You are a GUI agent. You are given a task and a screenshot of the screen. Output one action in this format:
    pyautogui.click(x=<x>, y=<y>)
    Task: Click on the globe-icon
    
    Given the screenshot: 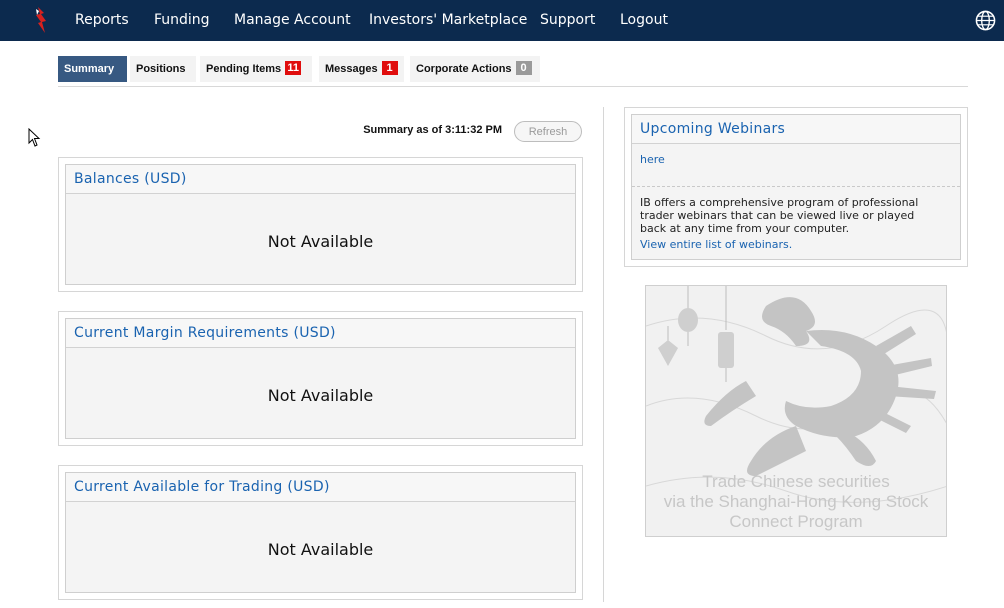 What is the action you would take?
    pyautogui.click(x=985, y=20)
    